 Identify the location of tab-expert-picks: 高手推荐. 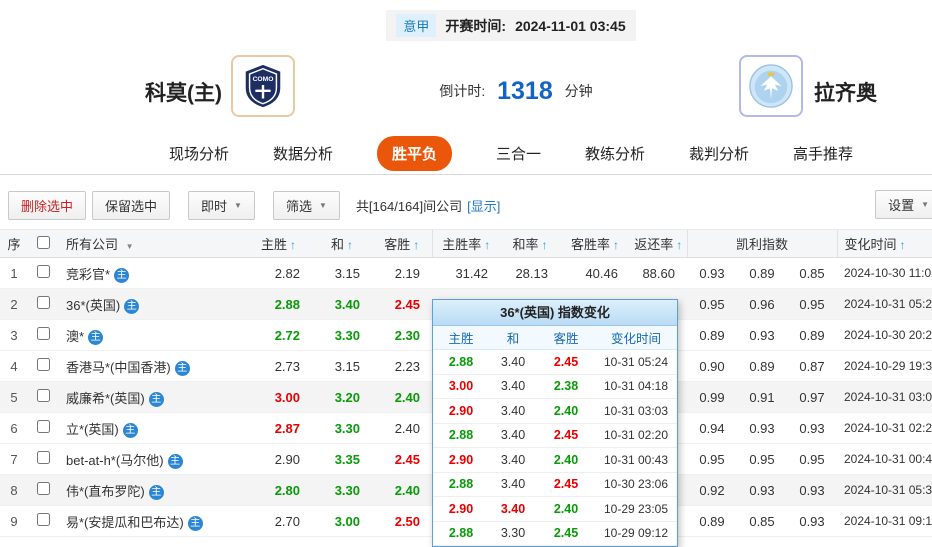
(823, 153).